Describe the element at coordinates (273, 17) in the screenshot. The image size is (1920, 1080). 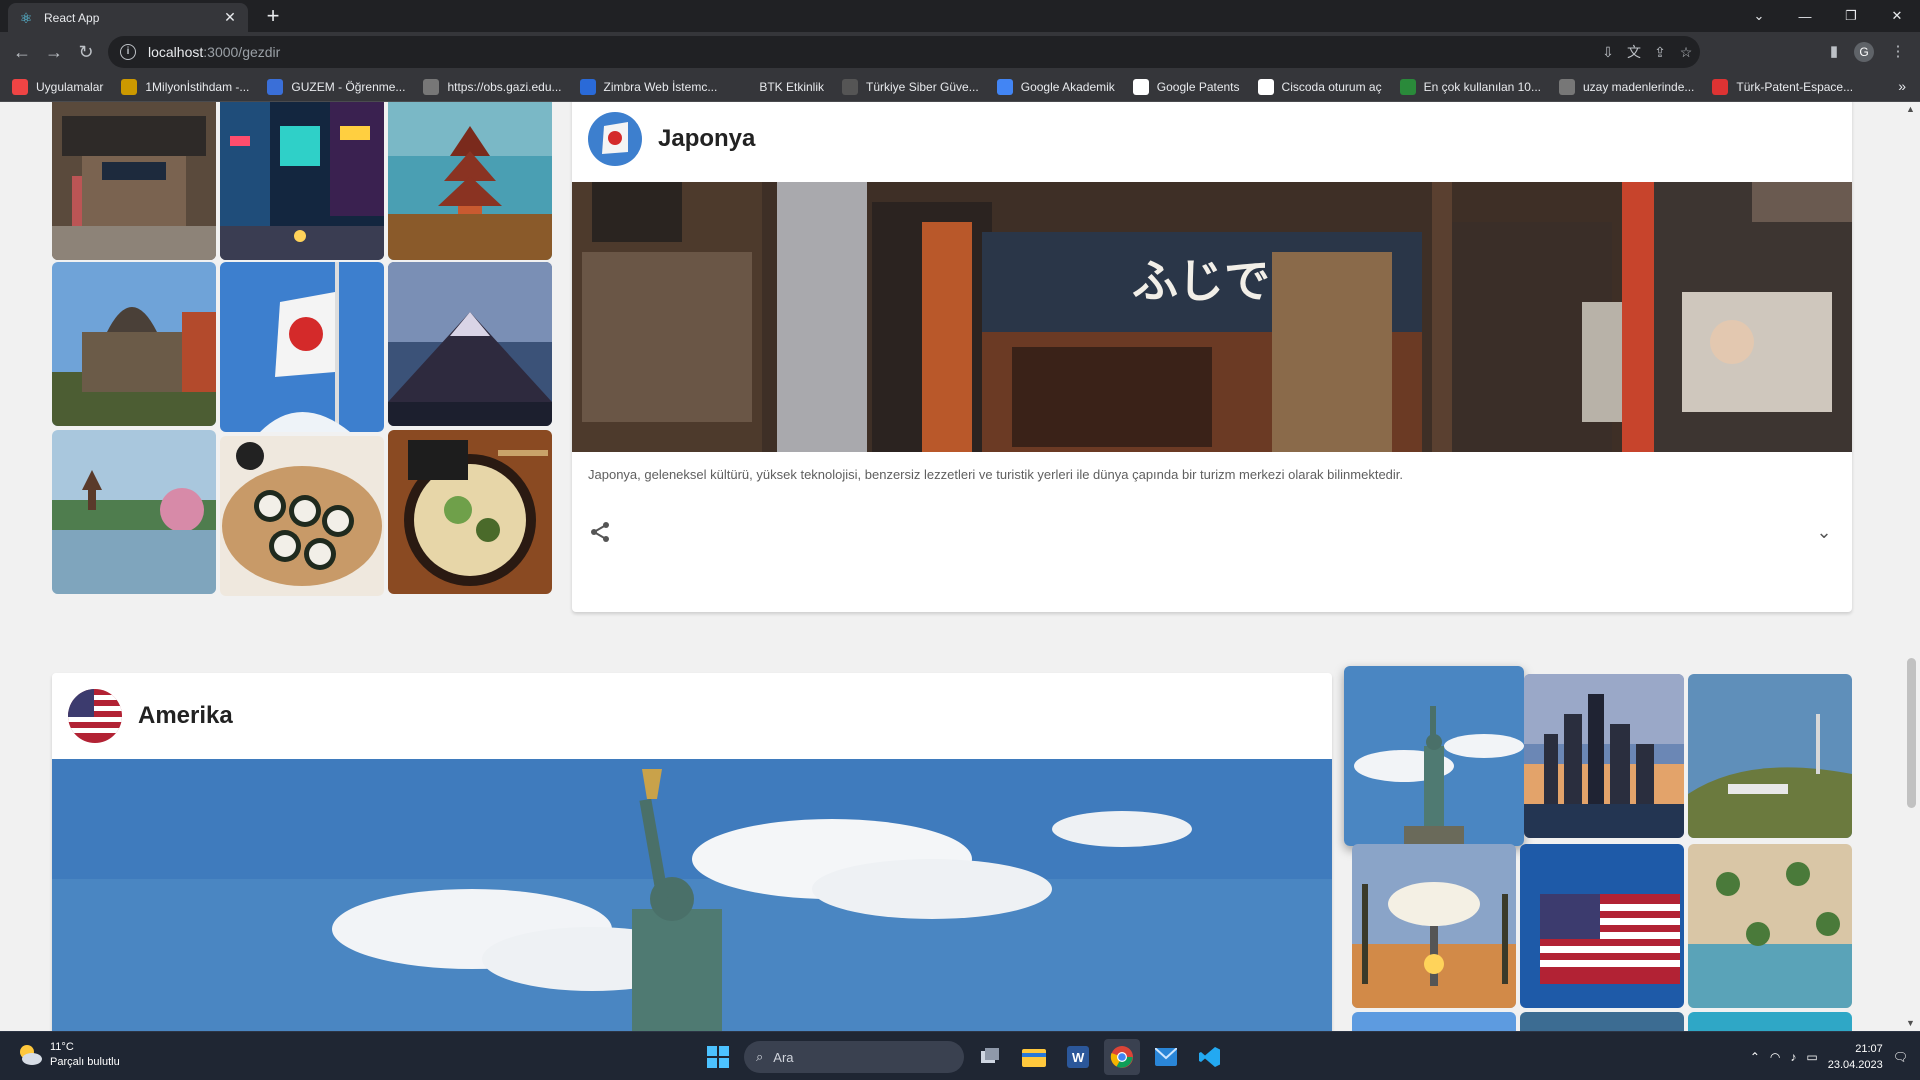
I see `new-tab-button: +` at that location.